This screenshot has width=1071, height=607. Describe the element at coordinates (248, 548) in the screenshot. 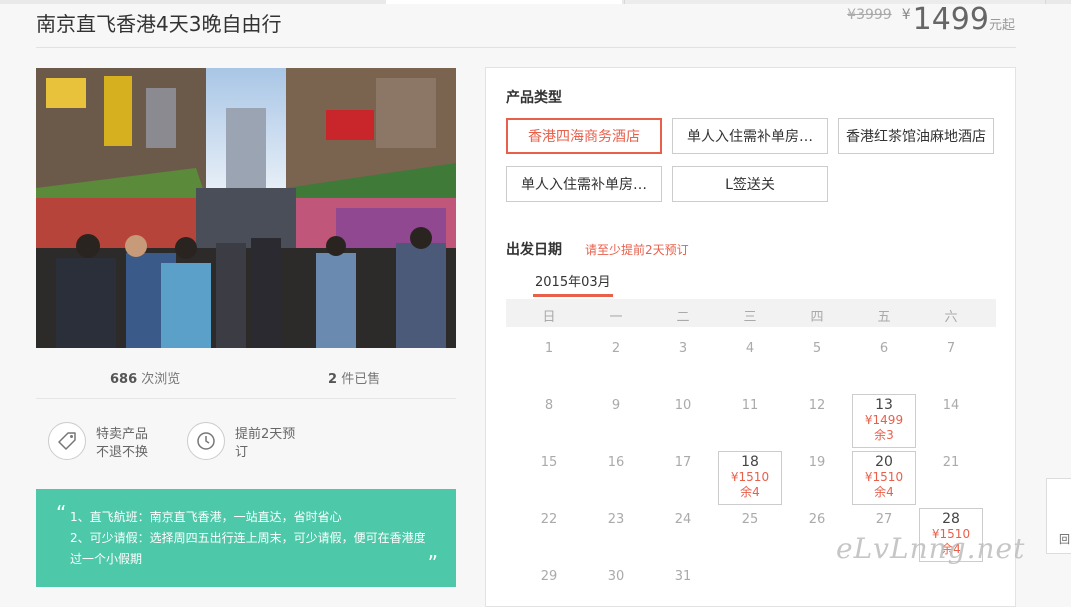

I see `note-line-2: 2、可少请假：选择周四五出行连上周末，可少请假，便可在香港度过一个小假期` at that location.